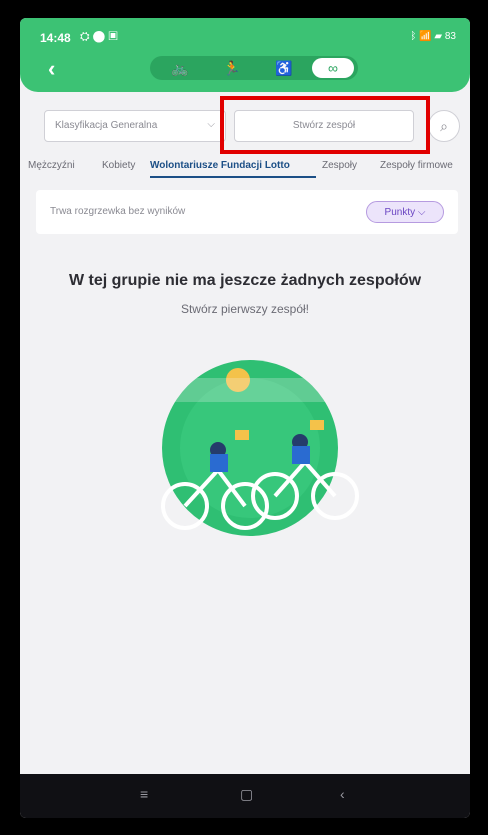  Describe the element at coordinates (325, 125) in the screenshot. I see `highlight-box` at that location.